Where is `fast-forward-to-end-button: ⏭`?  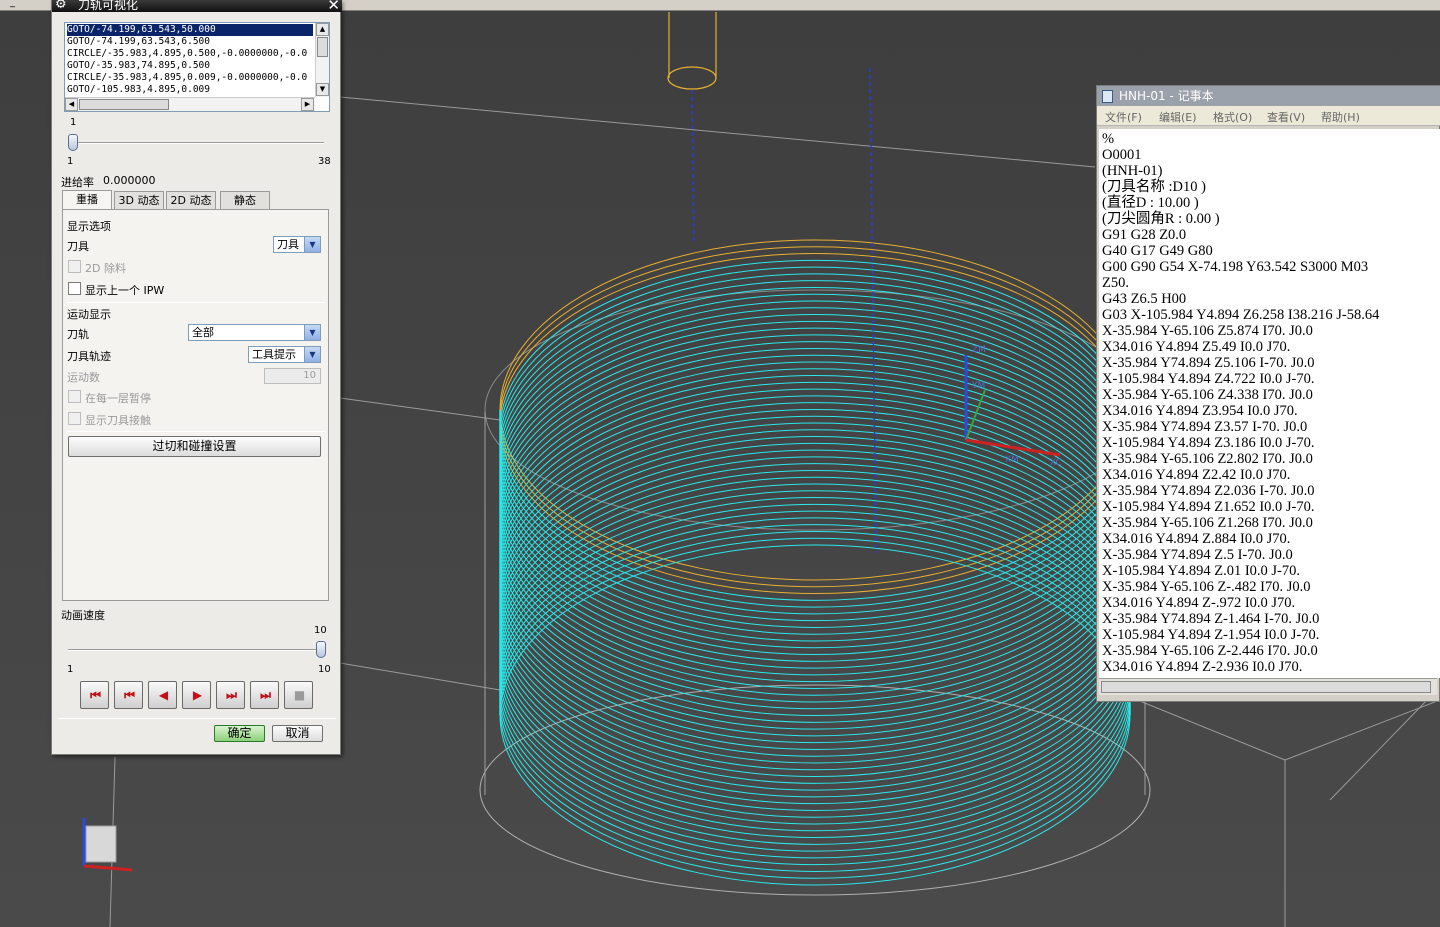 fast-forward-to-end-button: ⏭ is located at coordinates (264, 695).